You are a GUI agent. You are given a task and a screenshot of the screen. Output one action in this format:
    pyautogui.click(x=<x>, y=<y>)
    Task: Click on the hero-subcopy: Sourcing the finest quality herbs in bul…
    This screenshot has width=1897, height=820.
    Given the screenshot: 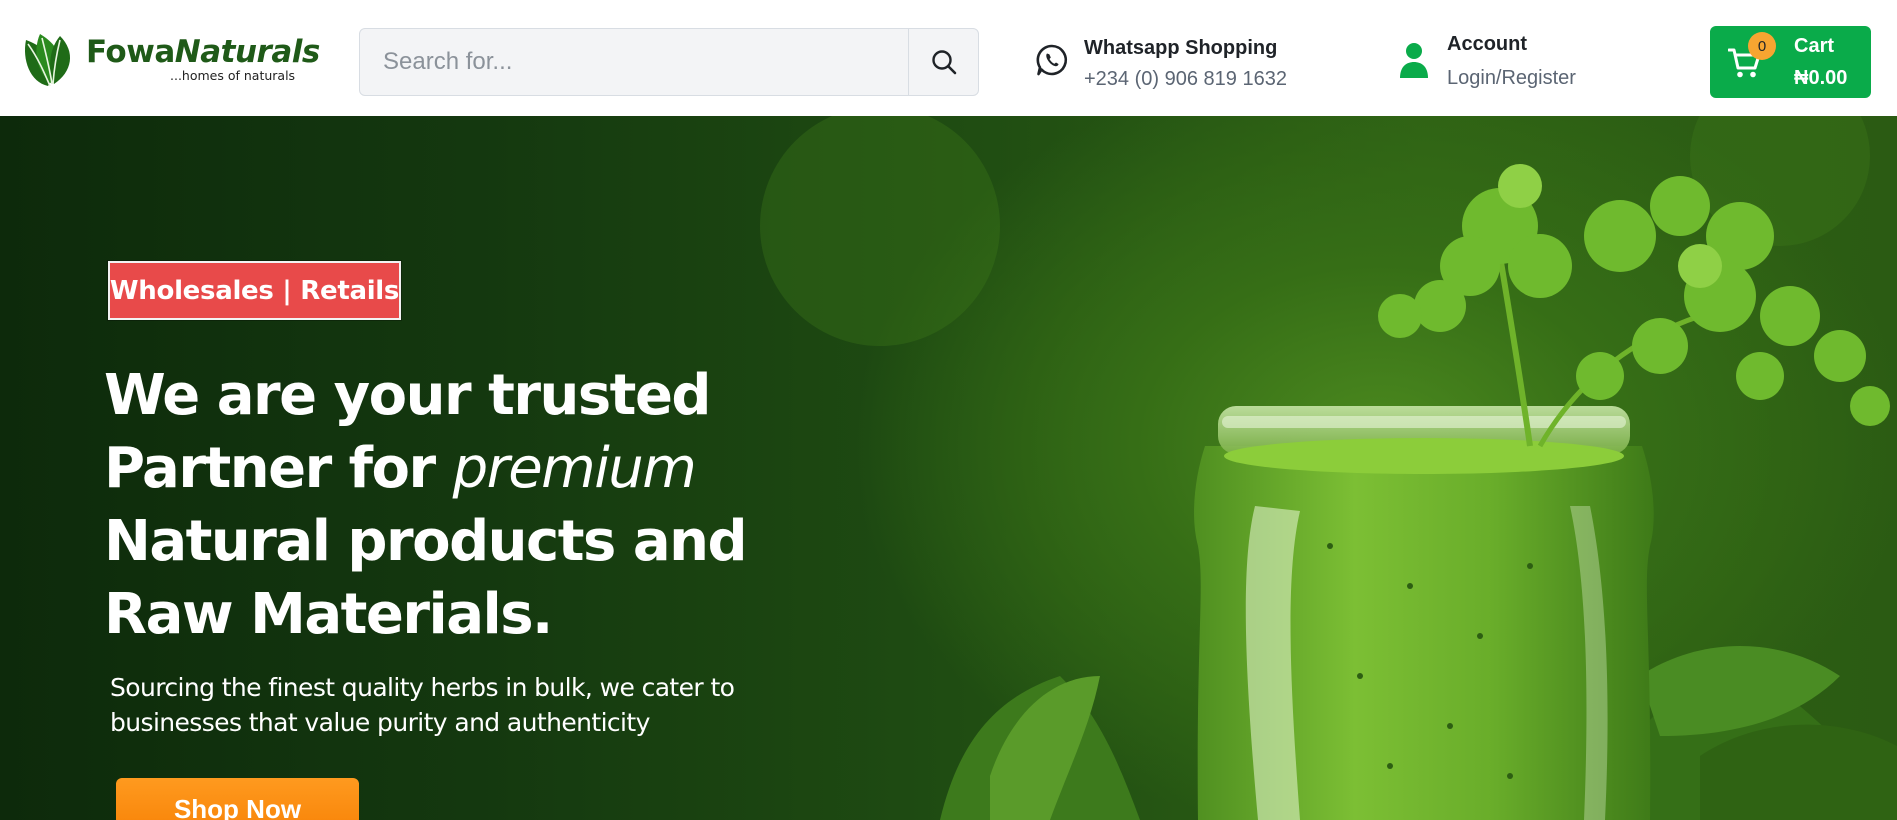 What is the action you would take?
    pyautogui.click(x=422, y=705)
    